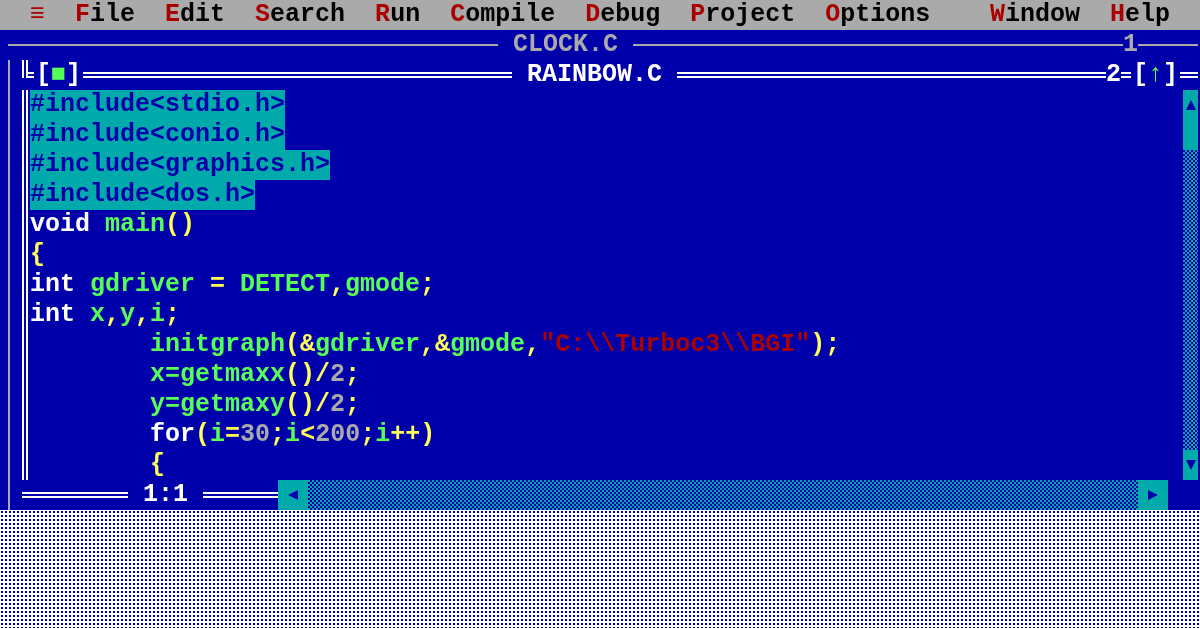 Image resolution: width=1200 pixels, height=628 pixels. What do you see at coordinates (105, 15) in the screenshot?
I see `menu-item: File` at bounding box center [105, 15].